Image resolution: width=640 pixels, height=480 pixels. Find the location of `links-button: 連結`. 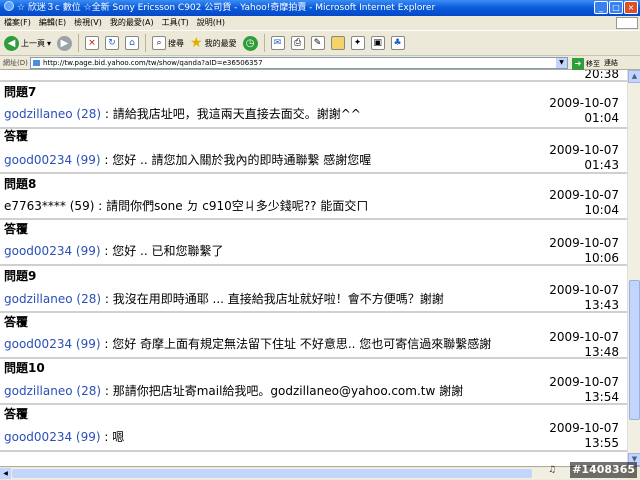

links-button: 連結 is located at coordinates (611, 63).